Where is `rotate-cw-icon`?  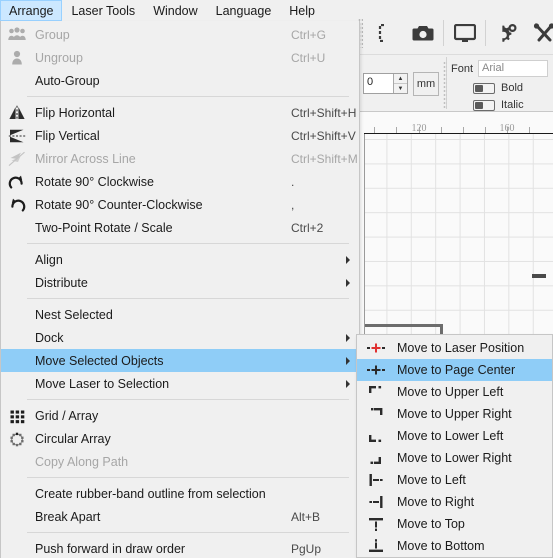
rotate-cw-icon is located at coordinates (17, 182).